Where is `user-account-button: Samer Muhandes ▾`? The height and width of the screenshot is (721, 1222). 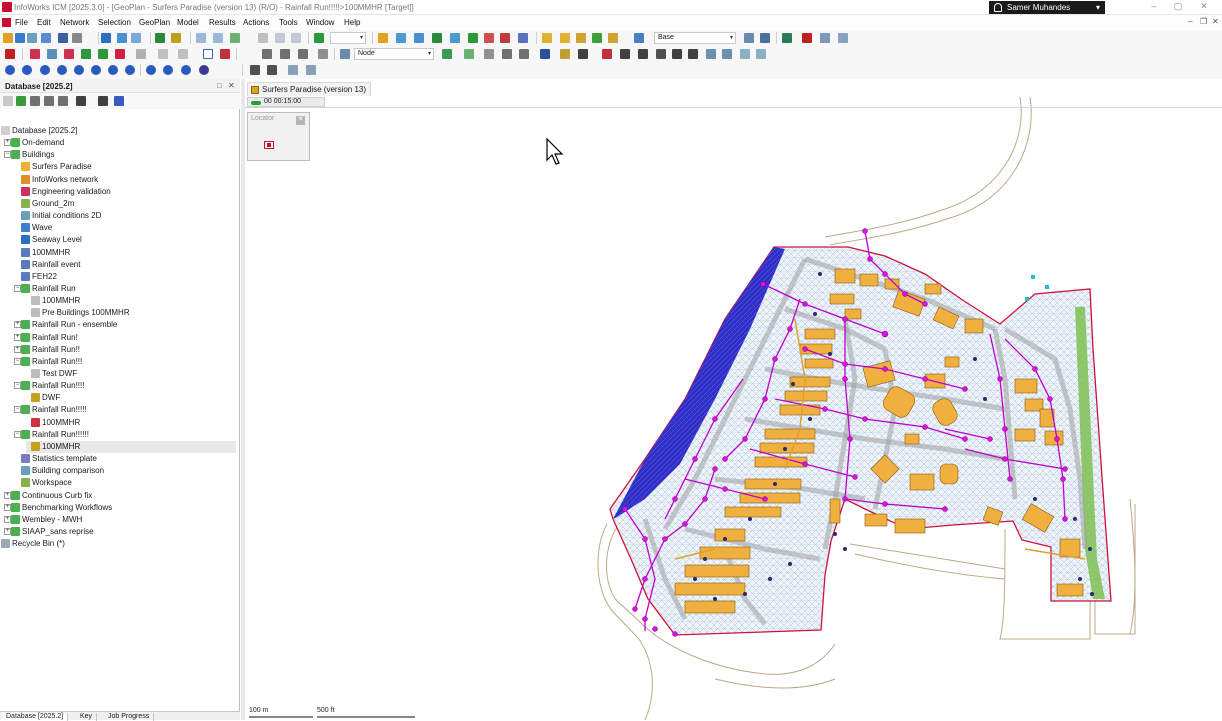 user-account-button: Samer Muhandes ▾ is located at coordinates (1047, 7).